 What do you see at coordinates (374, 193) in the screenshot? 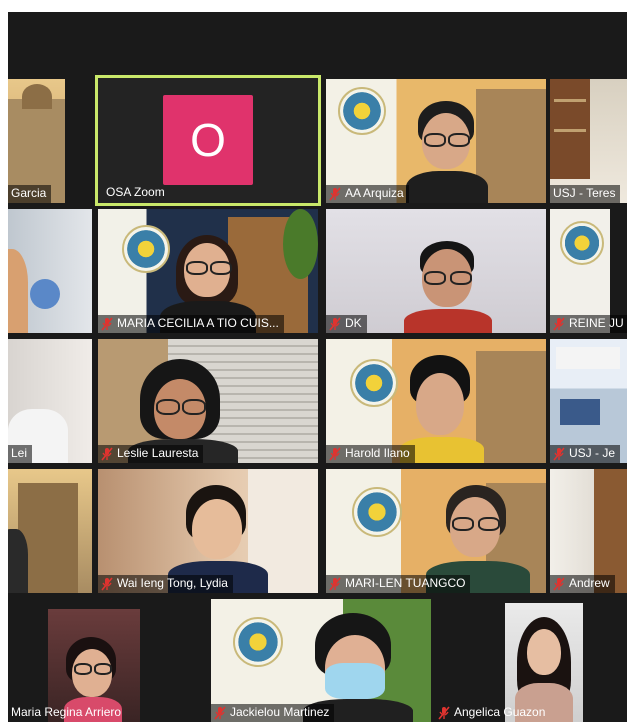
I see `participant-name: AA Arquiza` at bounding box center [374, 193].